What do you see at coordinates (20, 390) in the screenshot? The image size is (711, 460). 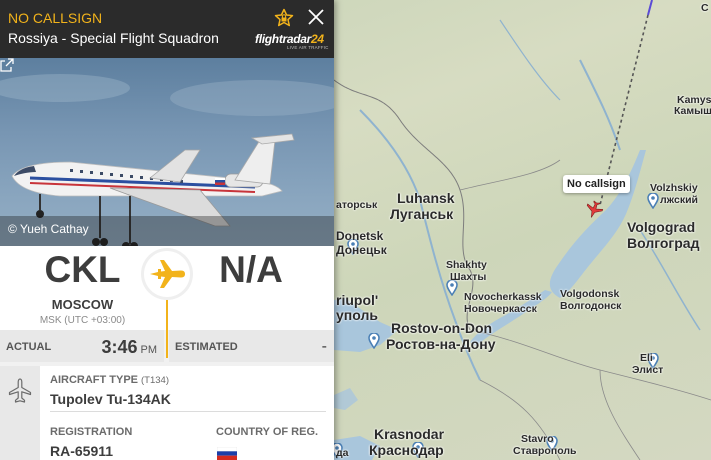 I see `aircraft-outline-icon` at bounding box center [20, 390].